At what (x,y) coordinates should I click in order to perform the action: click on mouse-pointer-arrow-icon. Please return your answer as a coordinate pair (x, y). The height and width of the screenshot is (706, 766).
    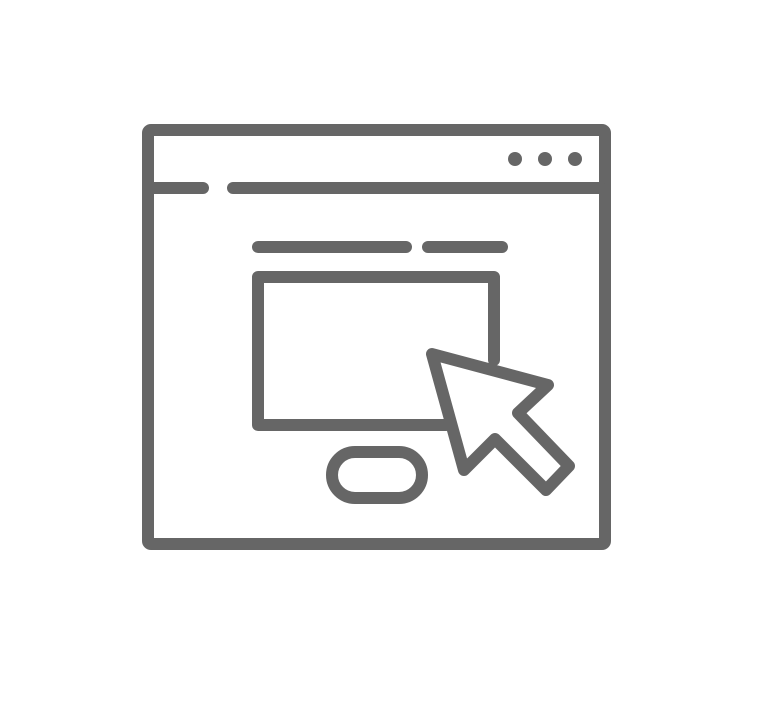
    Looking at the image, I should click on (500, 422).